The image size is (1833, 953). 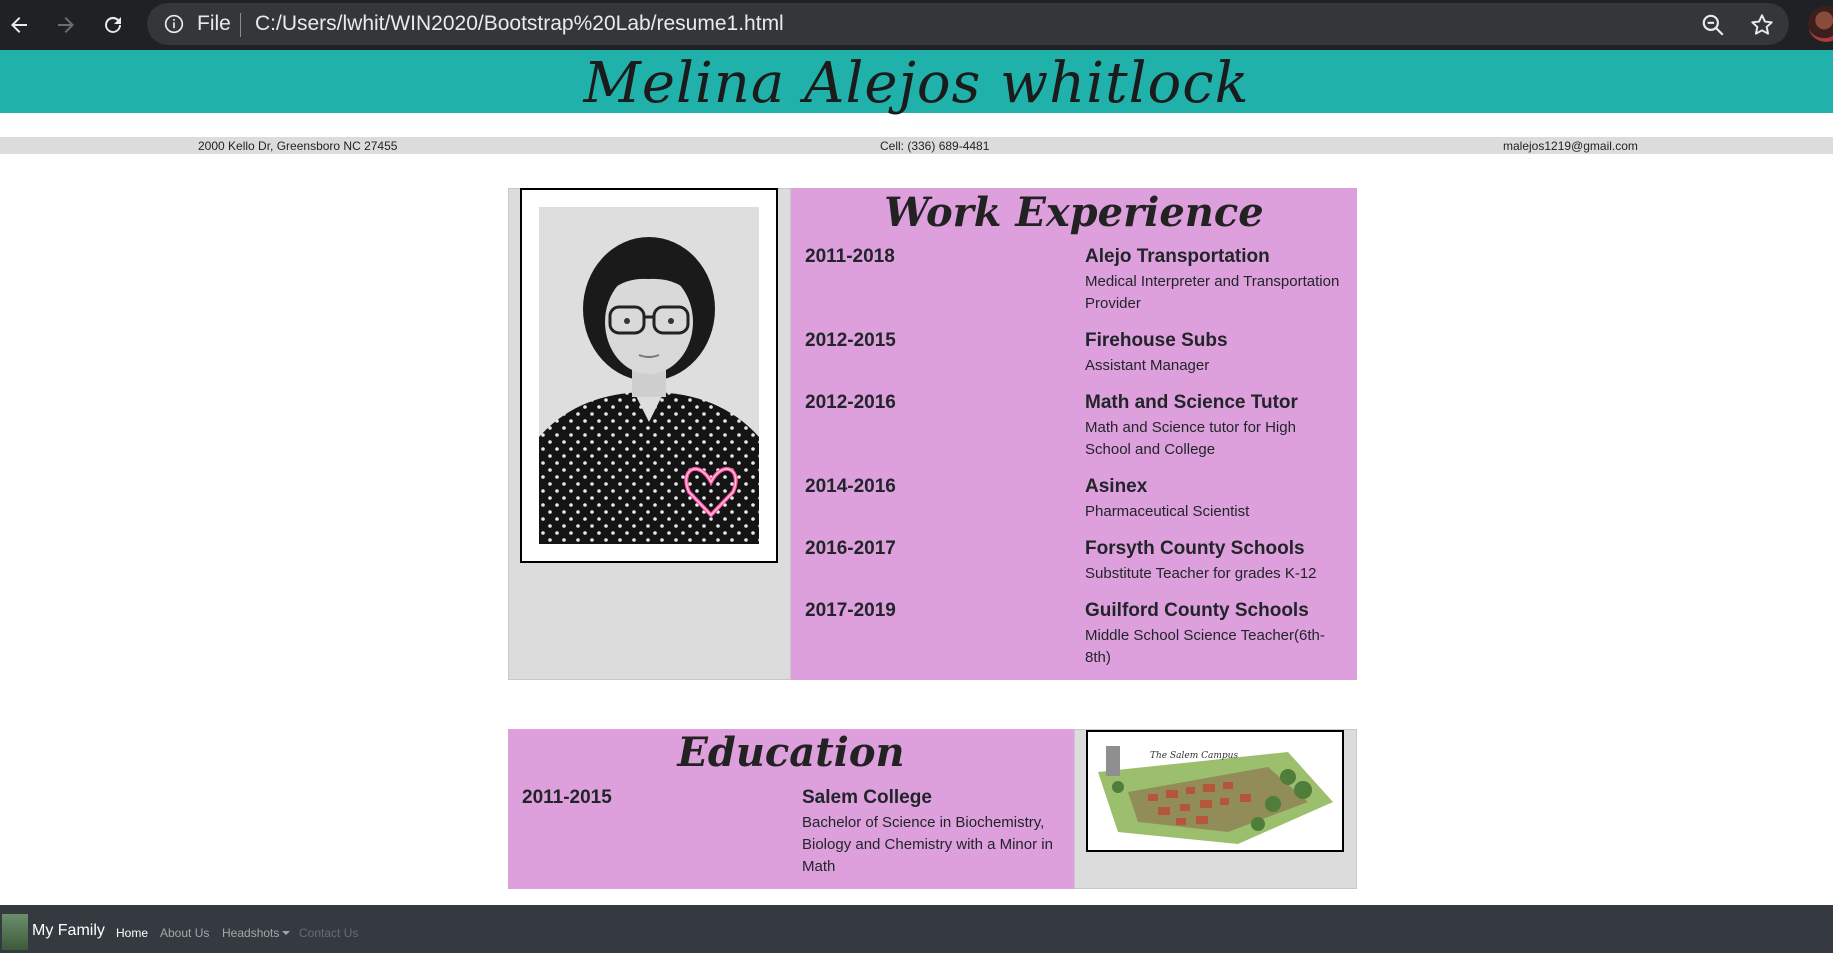 What do you see at coordinates (791, 752) in the screenshot?
I see `education-heading: Education` at bounding box center [791, 752].